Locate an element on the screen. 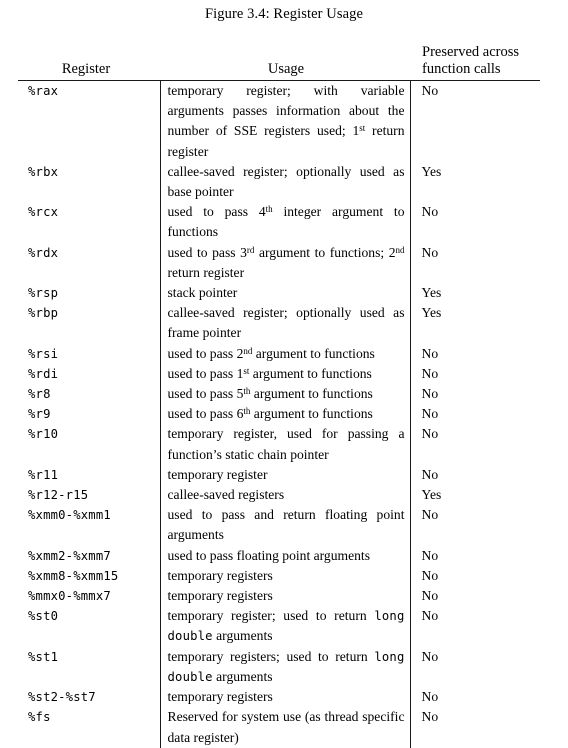  table-row: %xmm8-%xmm15 temporary registers No is located at coordinates (279, 576).